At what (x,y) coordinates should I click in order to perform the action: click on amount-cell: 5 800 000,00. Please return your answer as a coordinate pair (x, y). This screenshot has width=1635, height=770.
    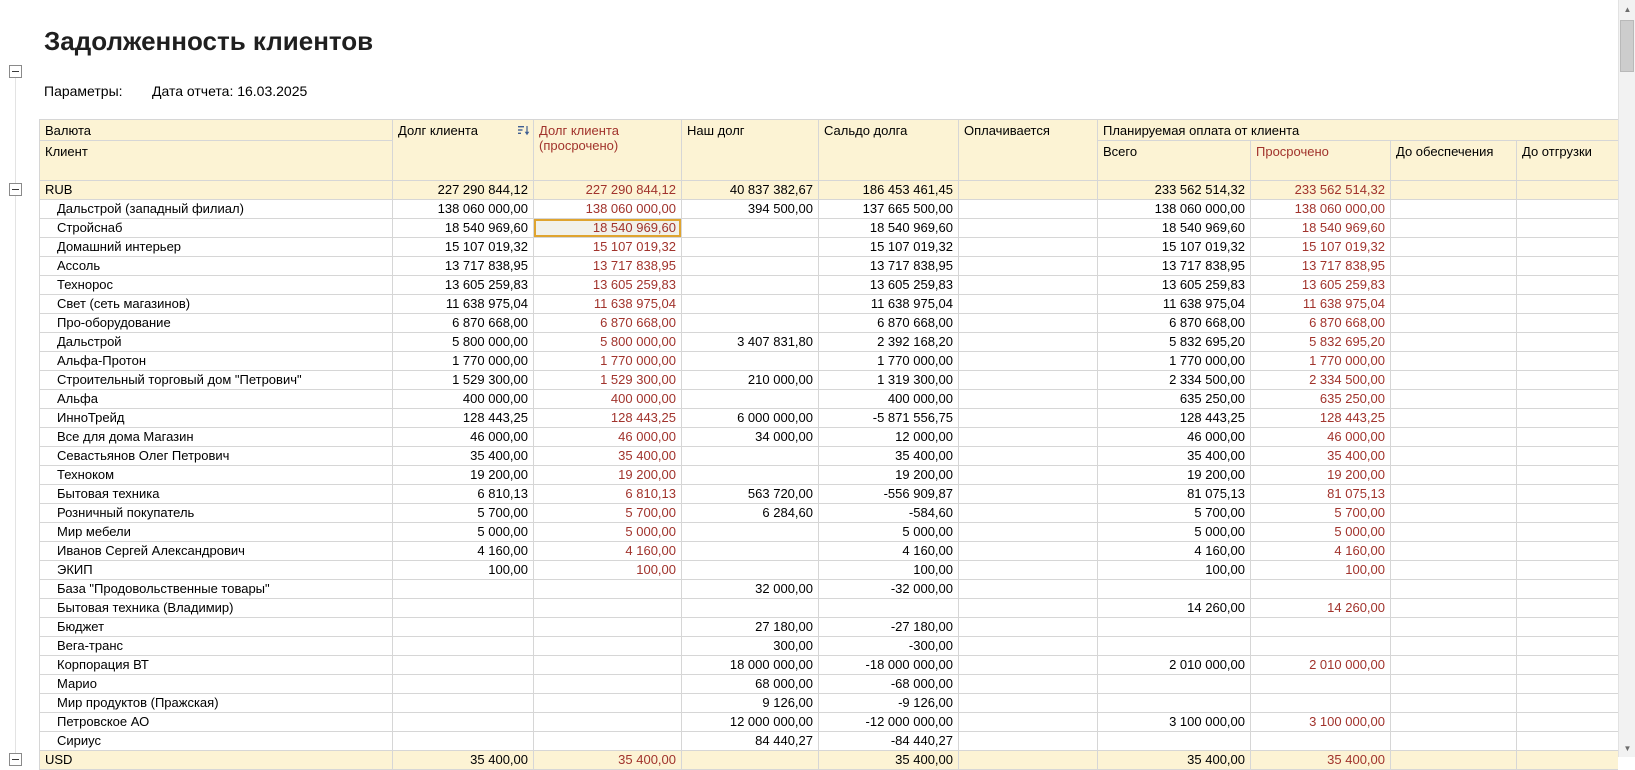
    Looking at the image, I should click on (607, 342).